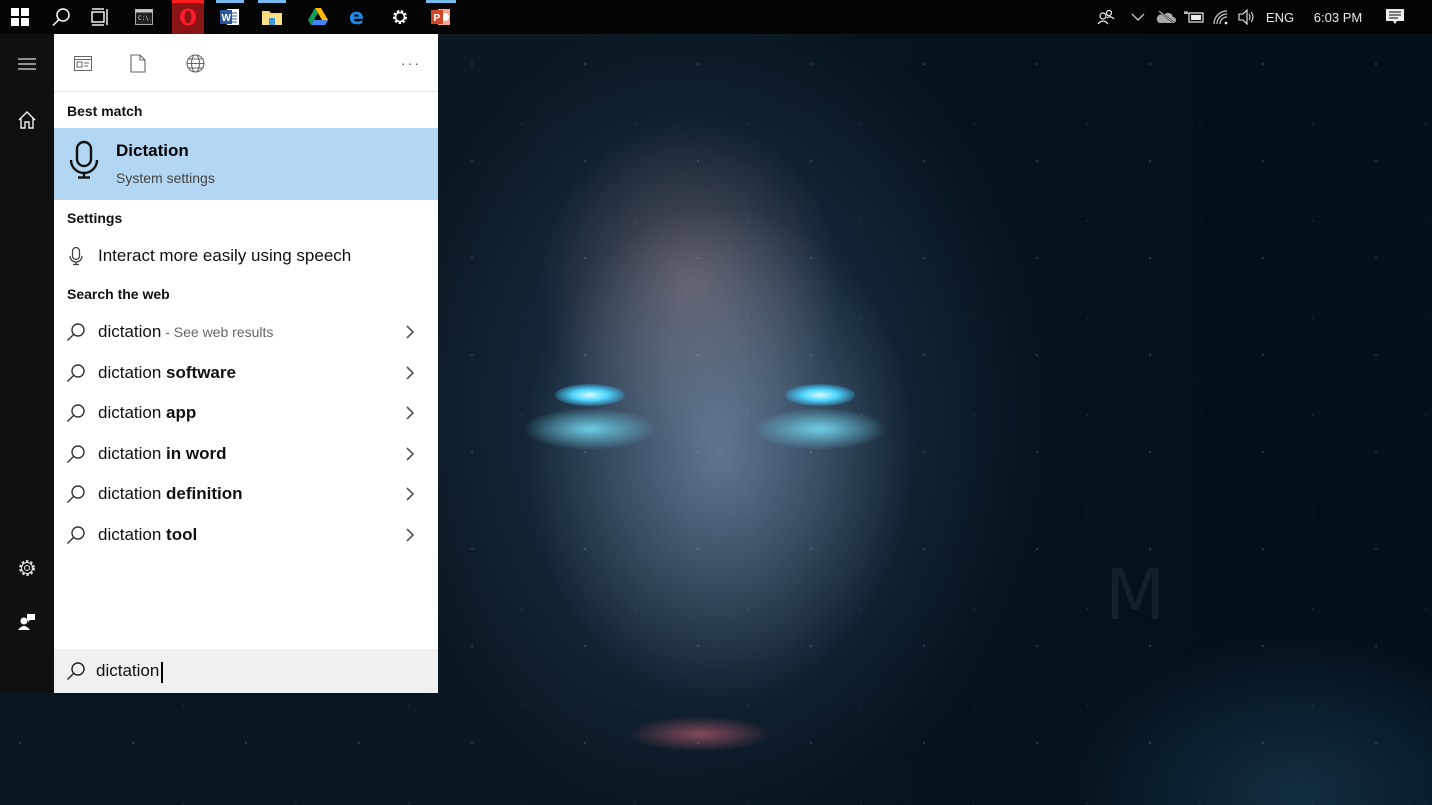 The width and height of the screenshot is (1432, 805). I want to click on taskbar-app-opera, so click(188, 17).